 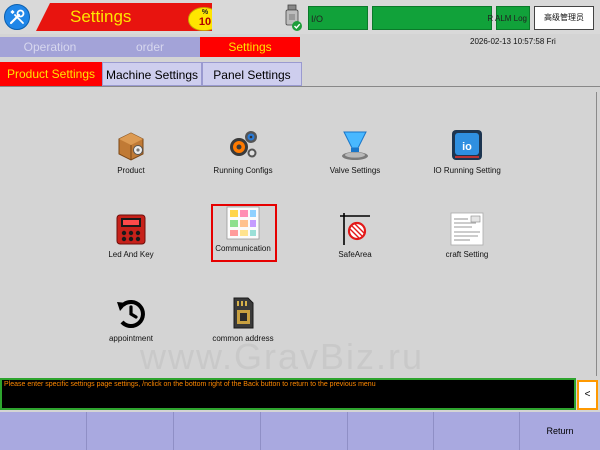 What do you see at coordinates (51, 74) in the screenshot?
I see `tab-product-settings: Product Settings` at bounding box center [51, 74].